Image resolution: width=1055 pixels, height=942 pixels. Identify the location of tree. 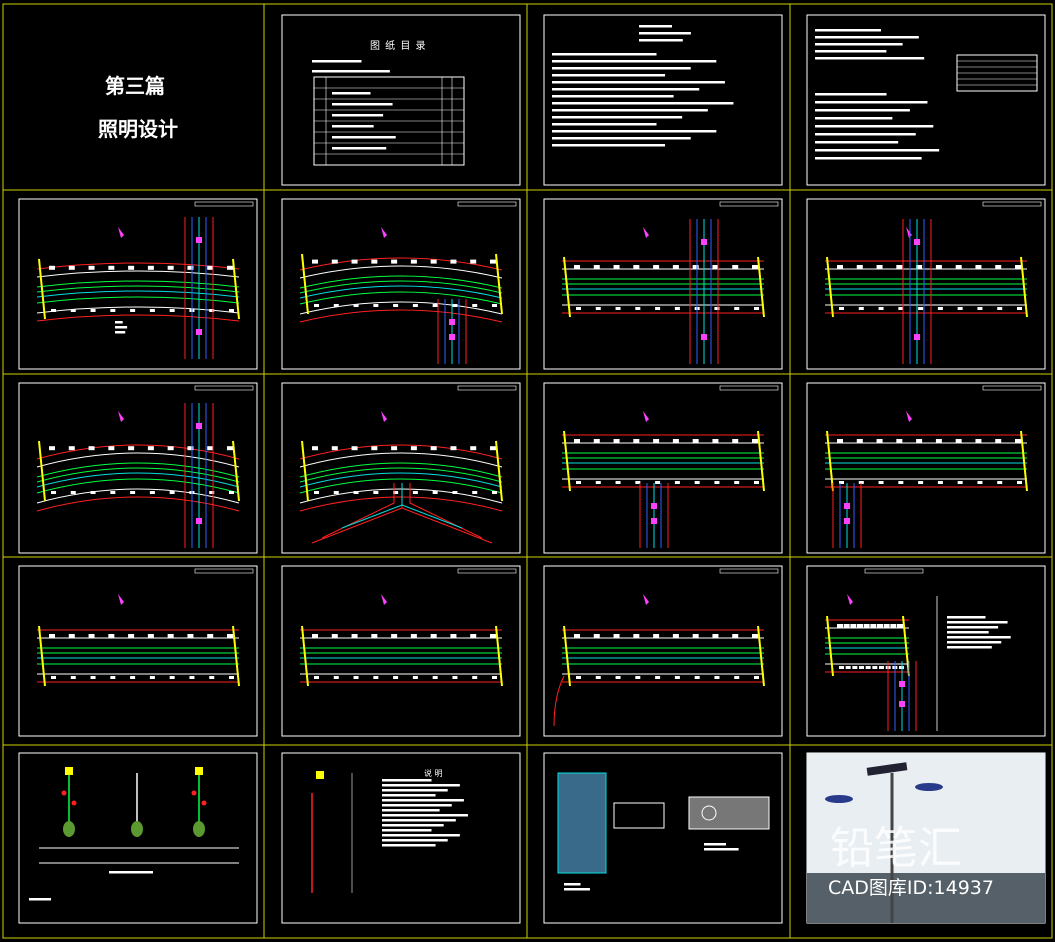
(137, 829).